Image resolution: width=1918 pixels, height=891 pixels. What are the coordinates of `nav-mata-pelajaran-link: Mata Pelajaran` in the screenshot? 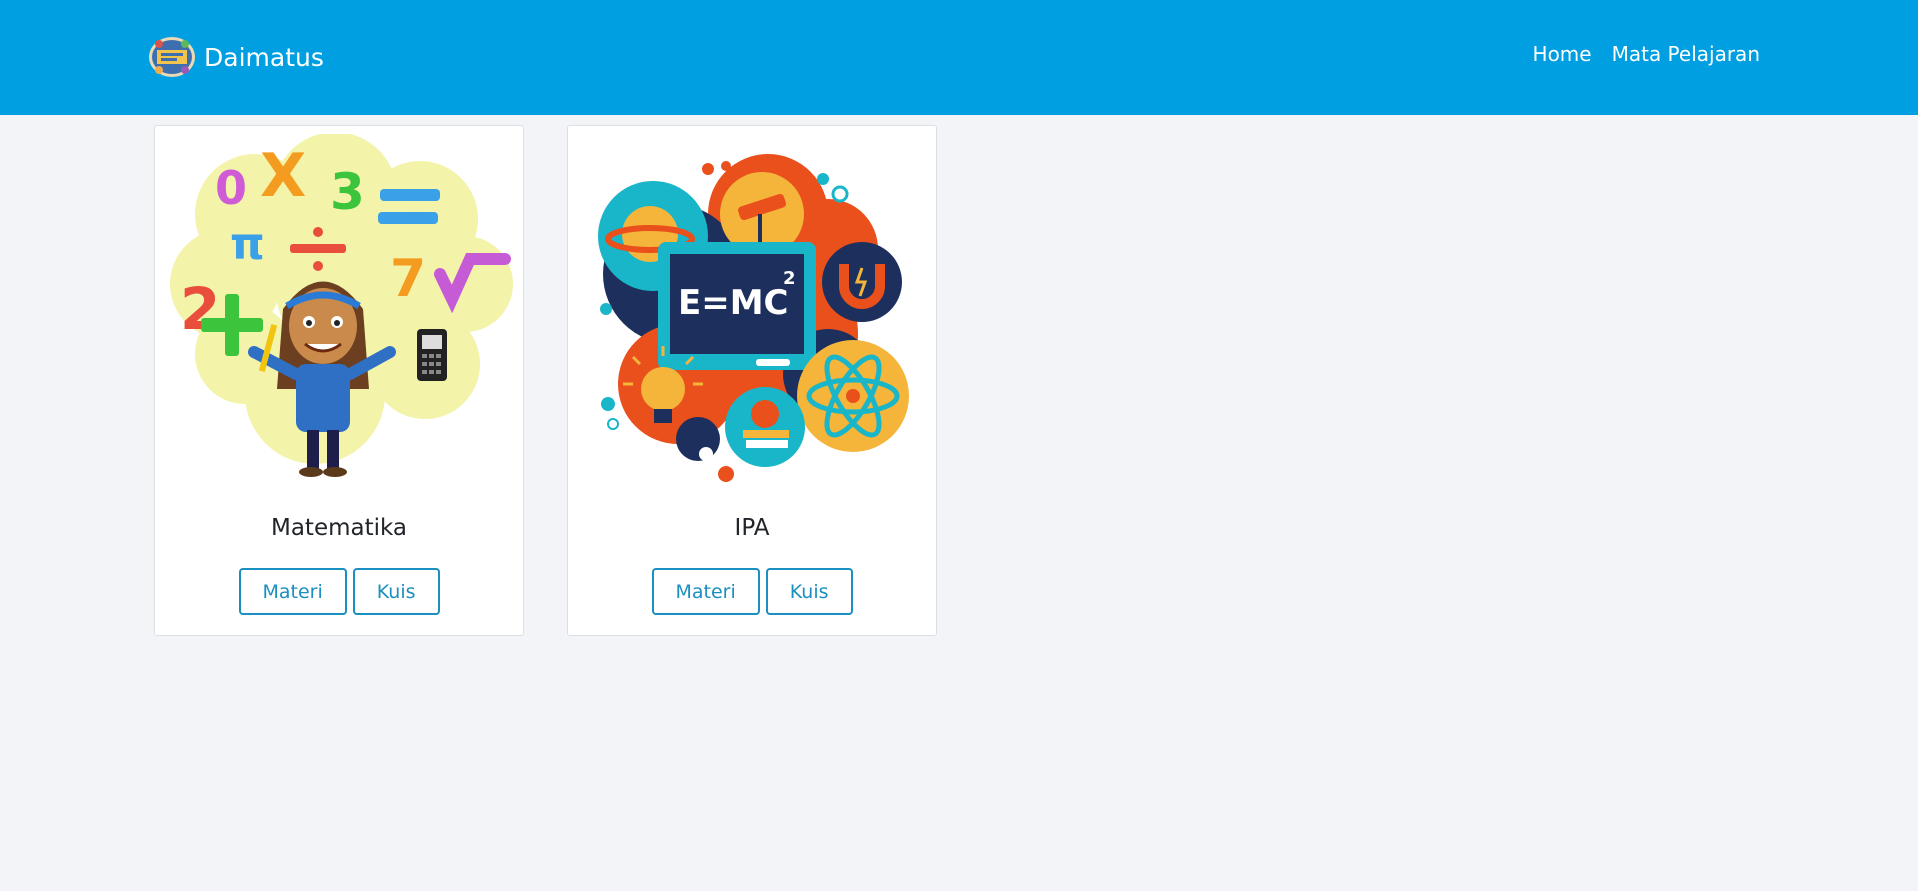 It's located at (1686, 54).